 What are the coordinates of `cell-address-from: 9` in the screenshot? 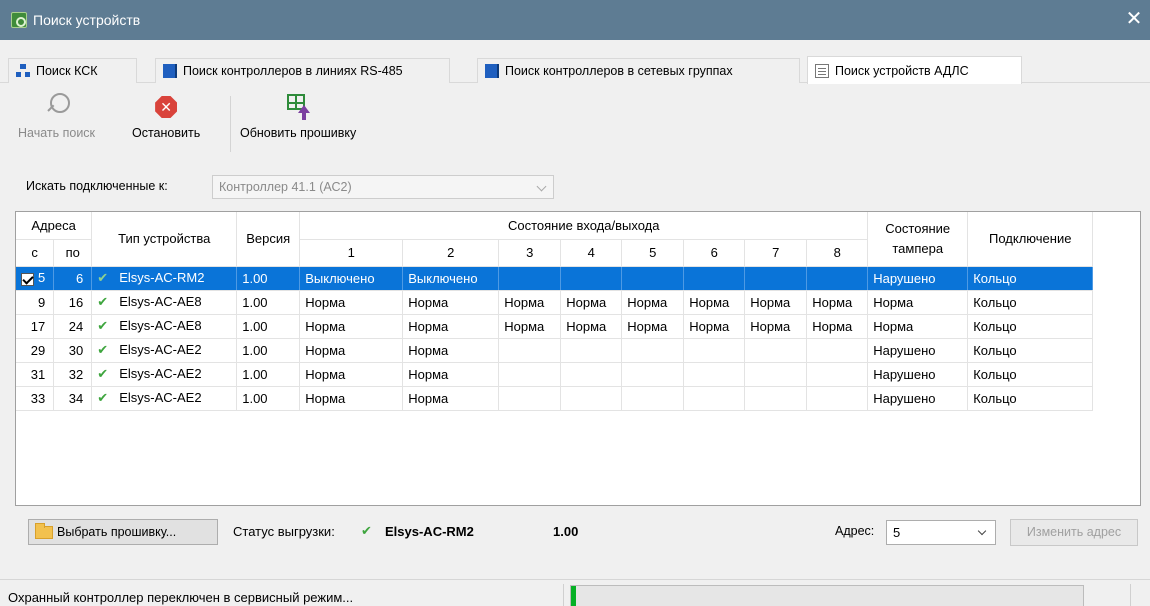 It's located at (35, 302).